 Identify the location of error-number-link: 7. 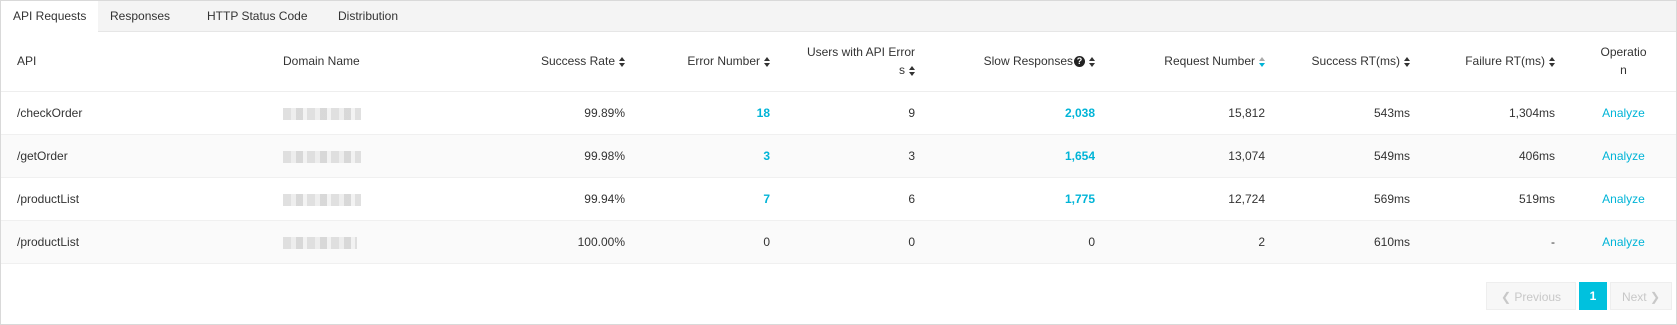
(766, 199).